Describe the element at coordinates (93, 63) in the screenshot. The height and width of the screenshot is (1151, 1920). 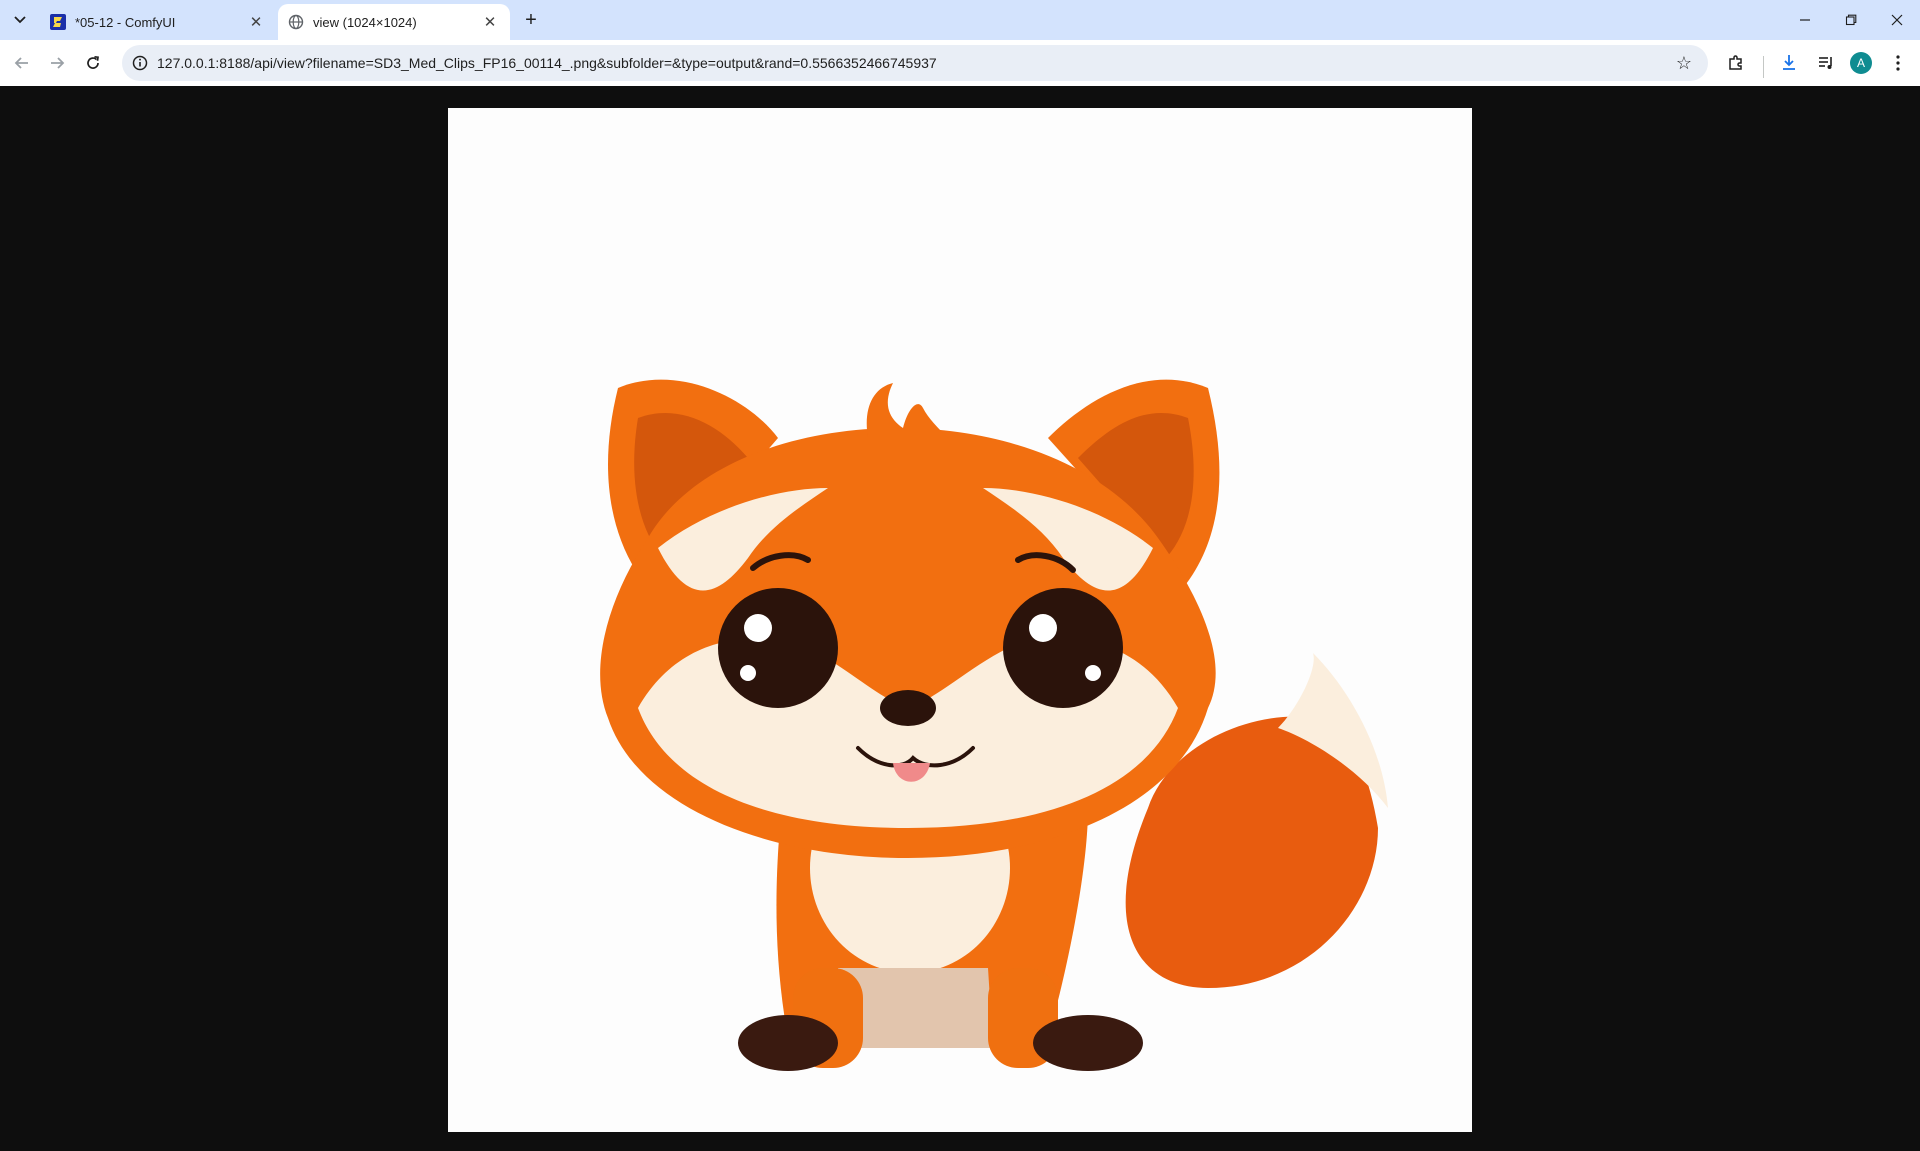
I see `reload-icon` at that location.